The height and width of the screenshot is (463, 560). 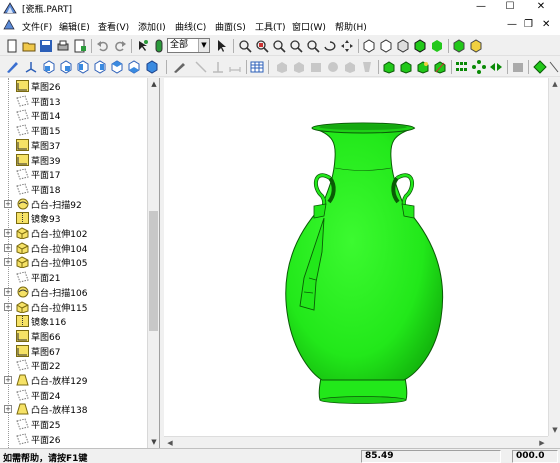 What do you see at coordinates (386, 46) in the screenshot?
I see `hidden-lines-cube-icon` at bounding box center [386, 46].